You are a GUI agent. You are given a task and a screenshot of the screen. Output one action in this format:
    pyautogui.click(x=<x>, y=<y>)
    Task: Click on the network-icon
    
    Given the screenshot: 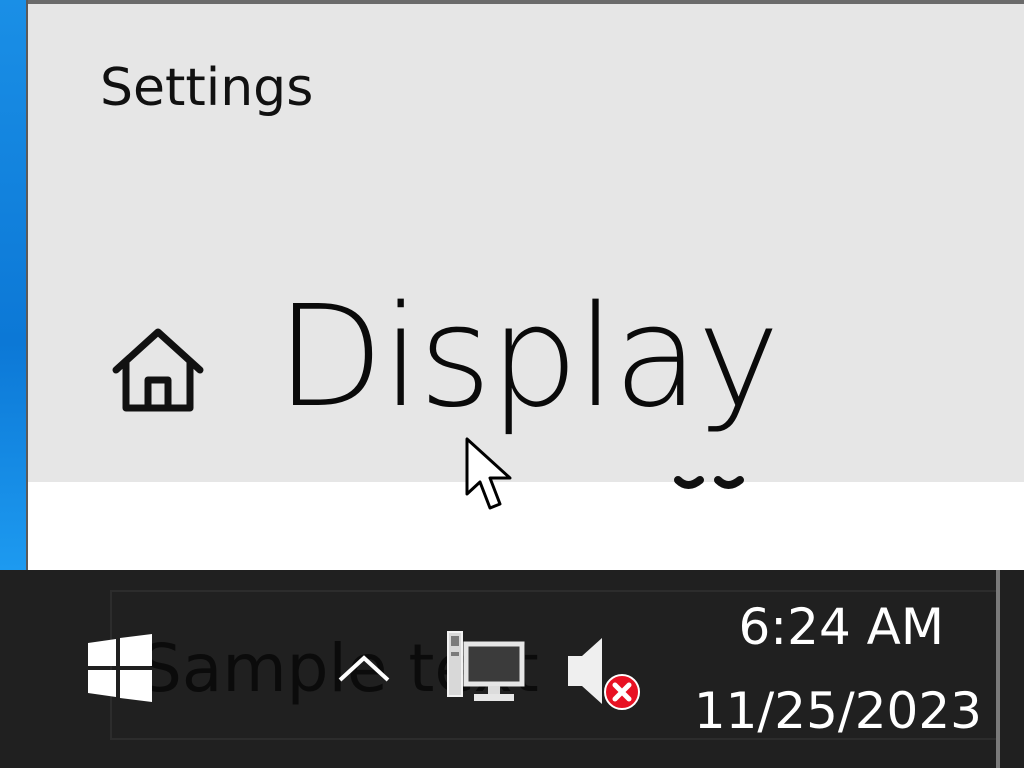 What is the action you would take?
    pyautogui.click(x=486, y=666)
    